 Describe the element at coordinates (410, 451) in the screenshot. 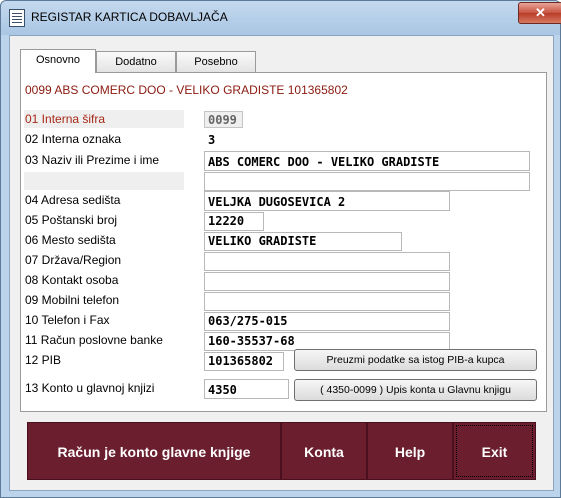

I see `help-button: Help` at that location.